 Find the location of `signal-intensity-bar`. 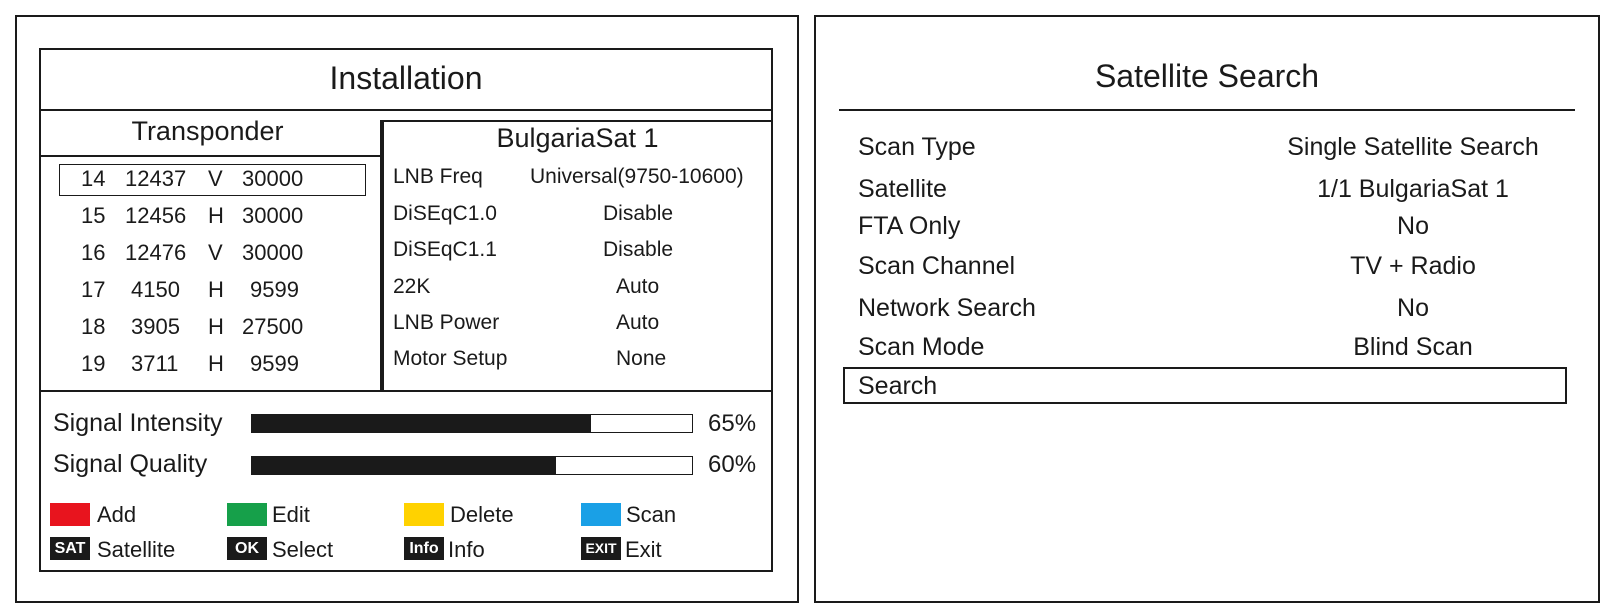

signal-intensity-bar is located at coordinates (472, 423).